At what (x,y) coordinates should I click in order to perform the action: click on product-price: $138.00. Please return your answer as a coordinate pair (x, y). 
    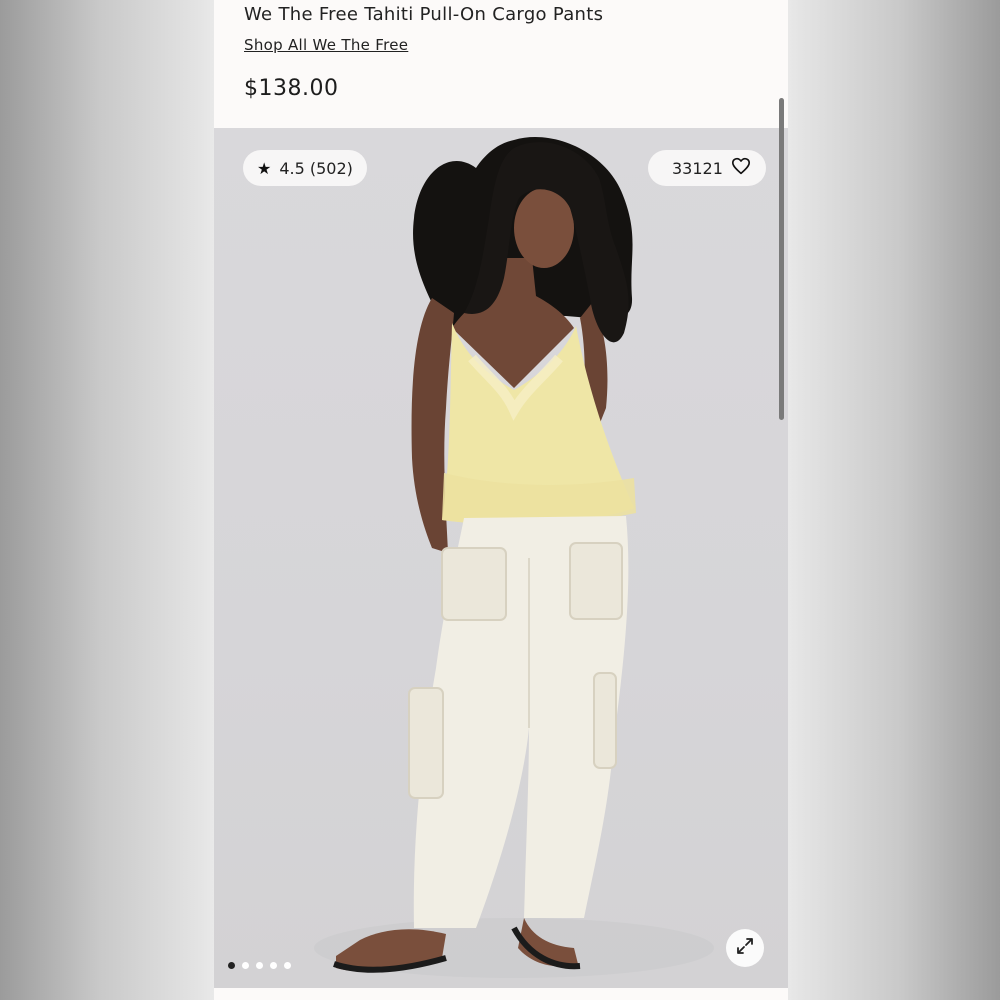
    Looking at the image, I should click on (291, 88).